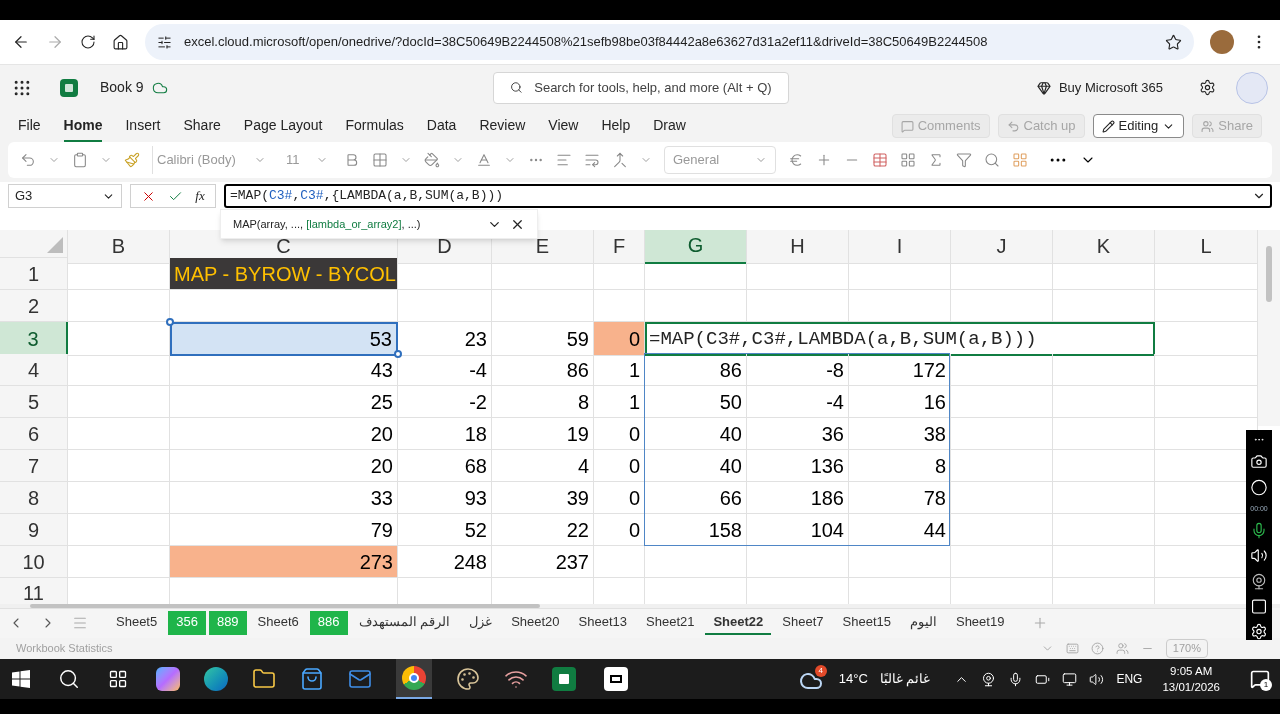 The width and height of the screenshot is (1280, 720). Describe the element at coordinates (80, 160) in the screenshot. I see `paste-icon` at that location.